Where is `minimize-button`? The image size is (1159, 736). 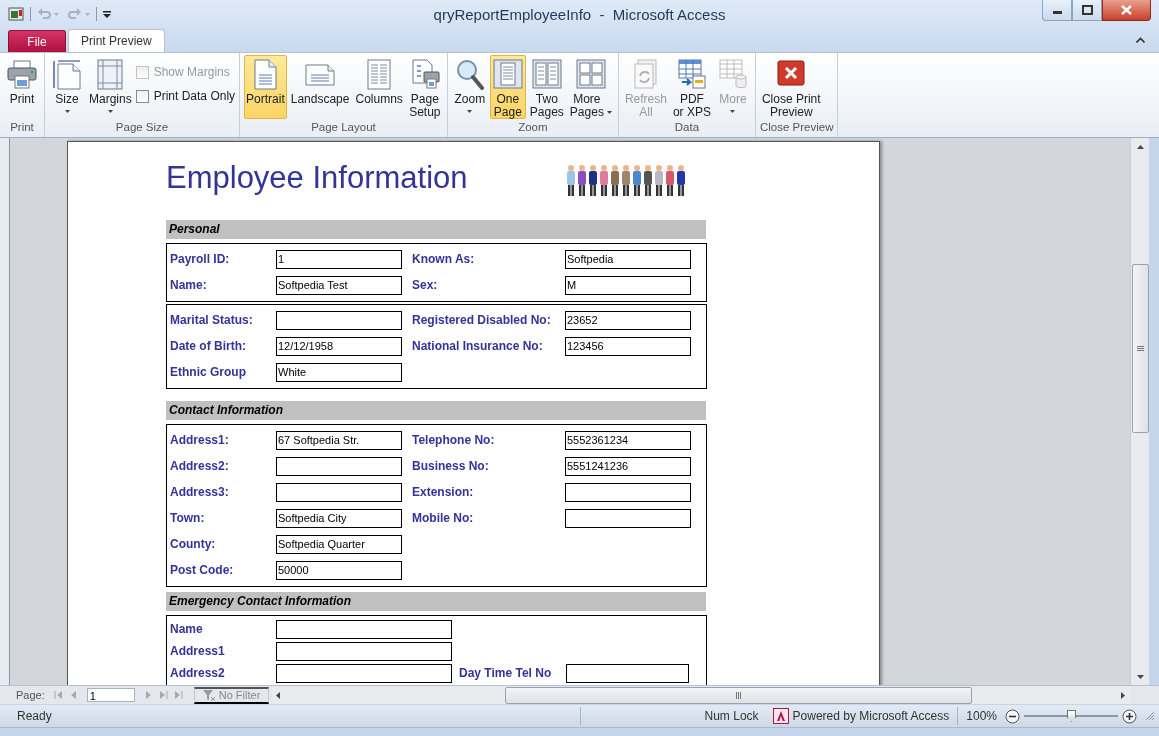 minimize-button is located at coordinates (1057, 10).